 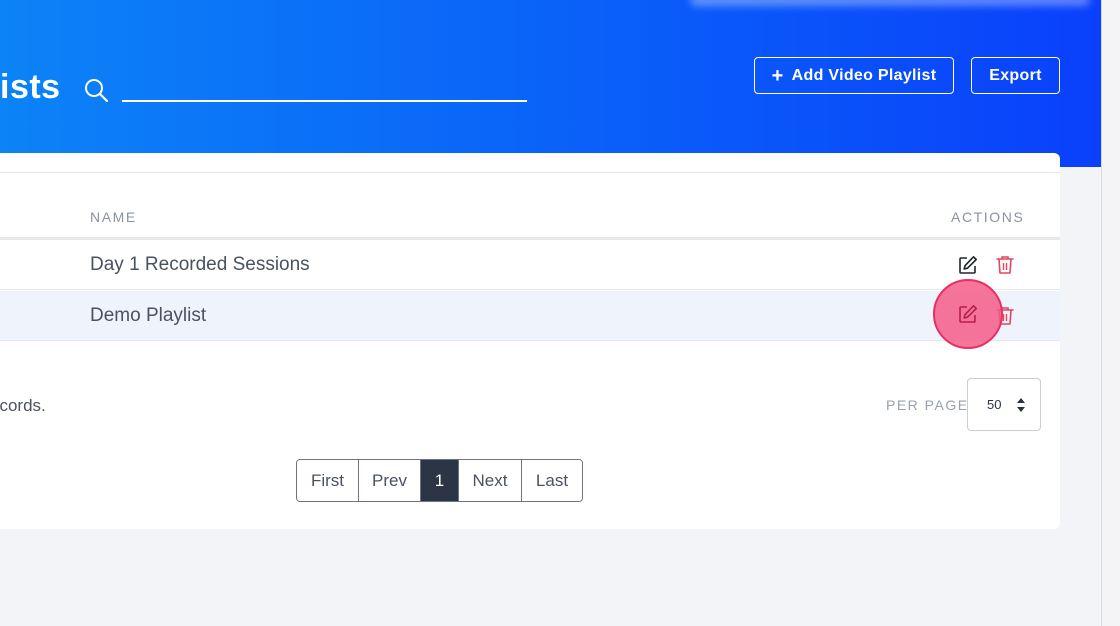 I want to click on pagination: First Prev 1 Next Last, so click(x=439, y=480).